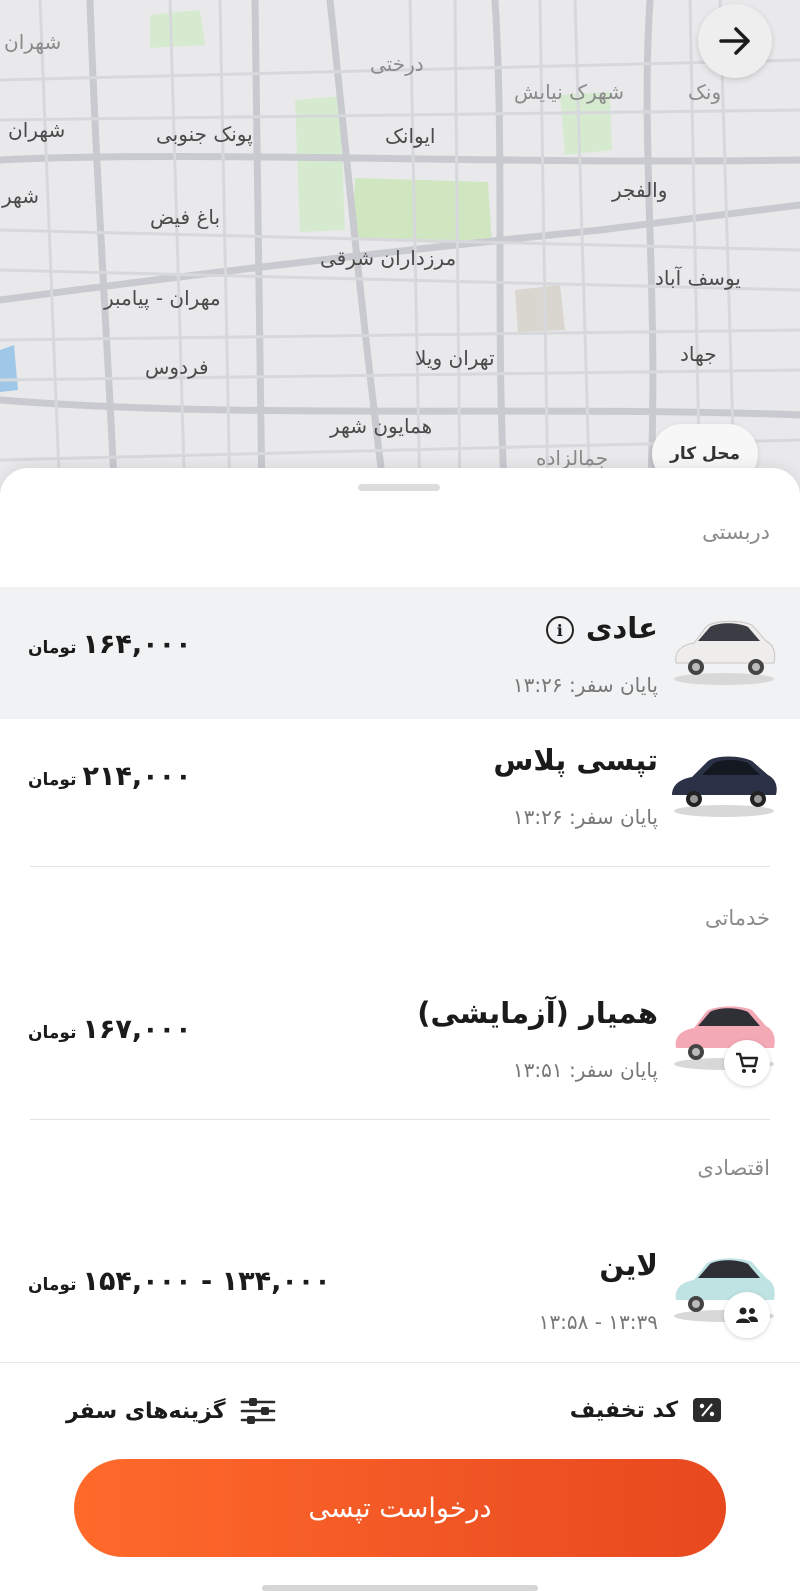 This screenshot has width=800, height=1591. I want to click on cart-icon, so click(747, 1062).